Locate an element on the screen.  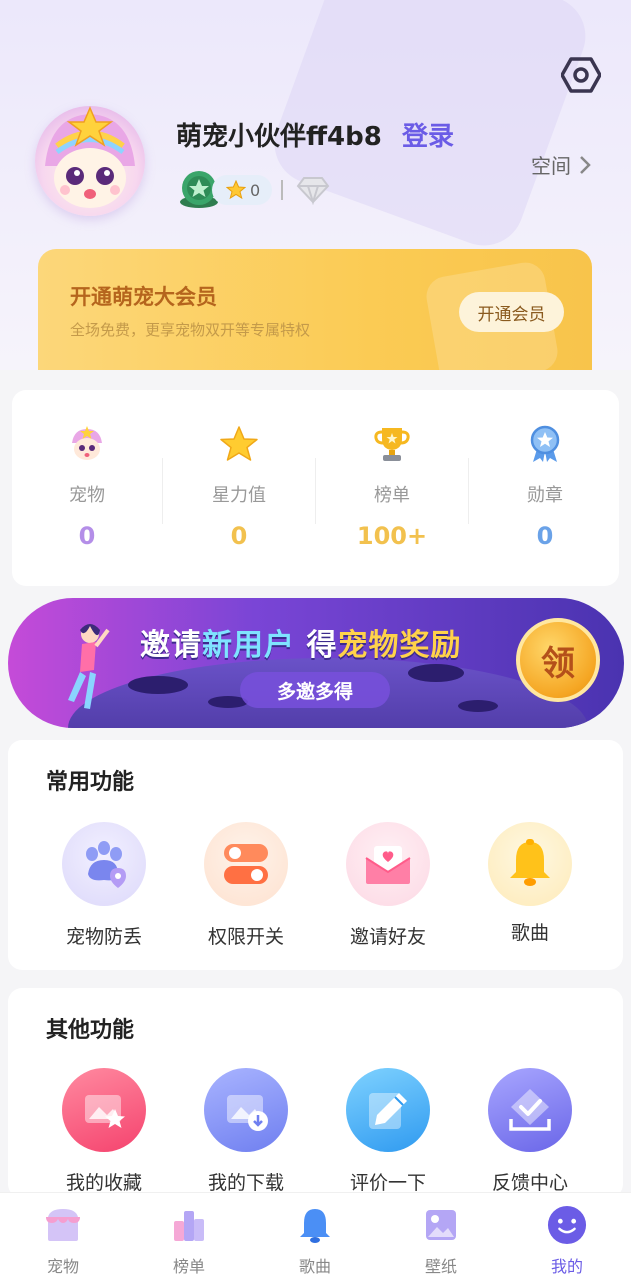
stats-card: 宠物 0 星力值 0 榜单 100+ 勋章 0 is located at coordinates (315, 488).